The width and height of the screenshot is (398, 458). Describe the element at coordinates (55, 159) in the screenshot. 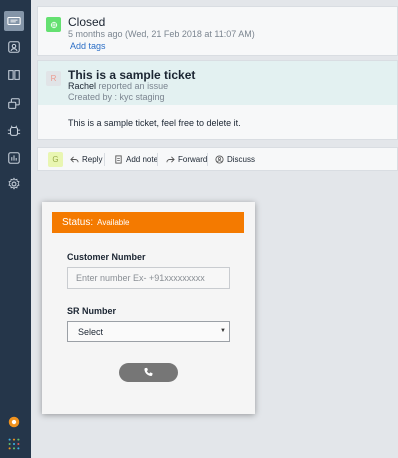

I see `agent-avatar: G` at that location.